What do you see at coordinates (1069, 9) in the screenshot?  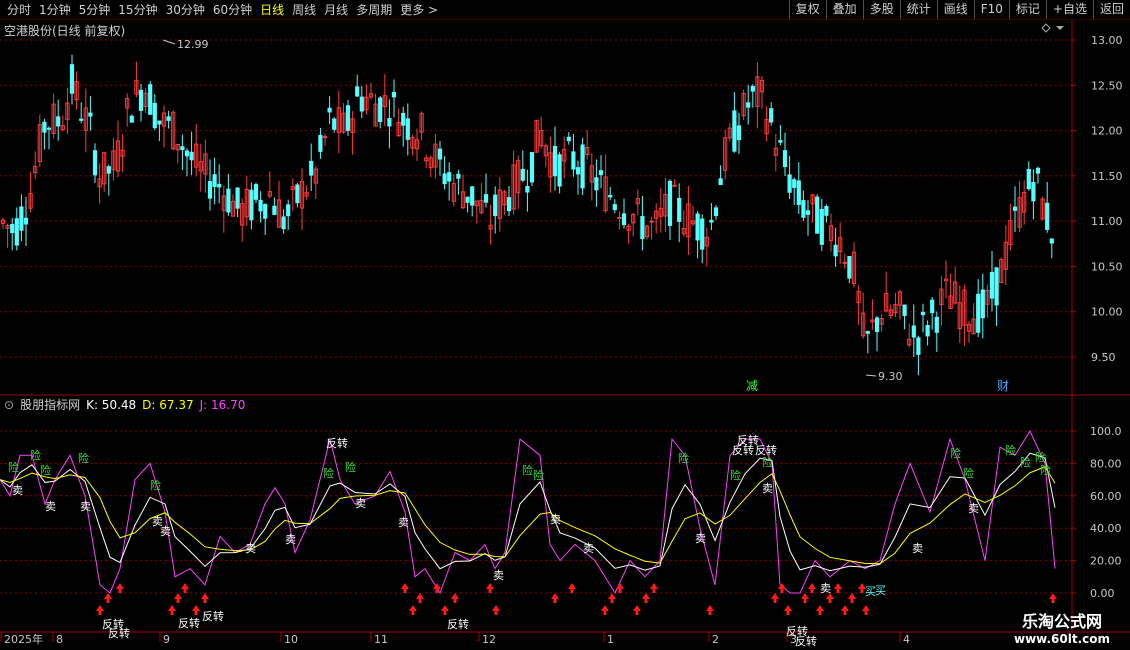 I see `toolbar-action-7: +自选` at bounding box center [1069, 9].